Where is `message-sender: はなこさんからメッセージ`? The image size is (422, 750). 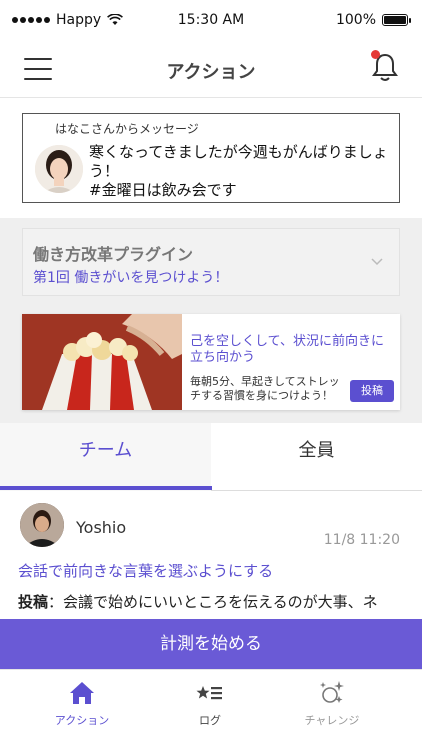 message-sender: はなこさんからメッセージ is located at coordinates (127, 129).